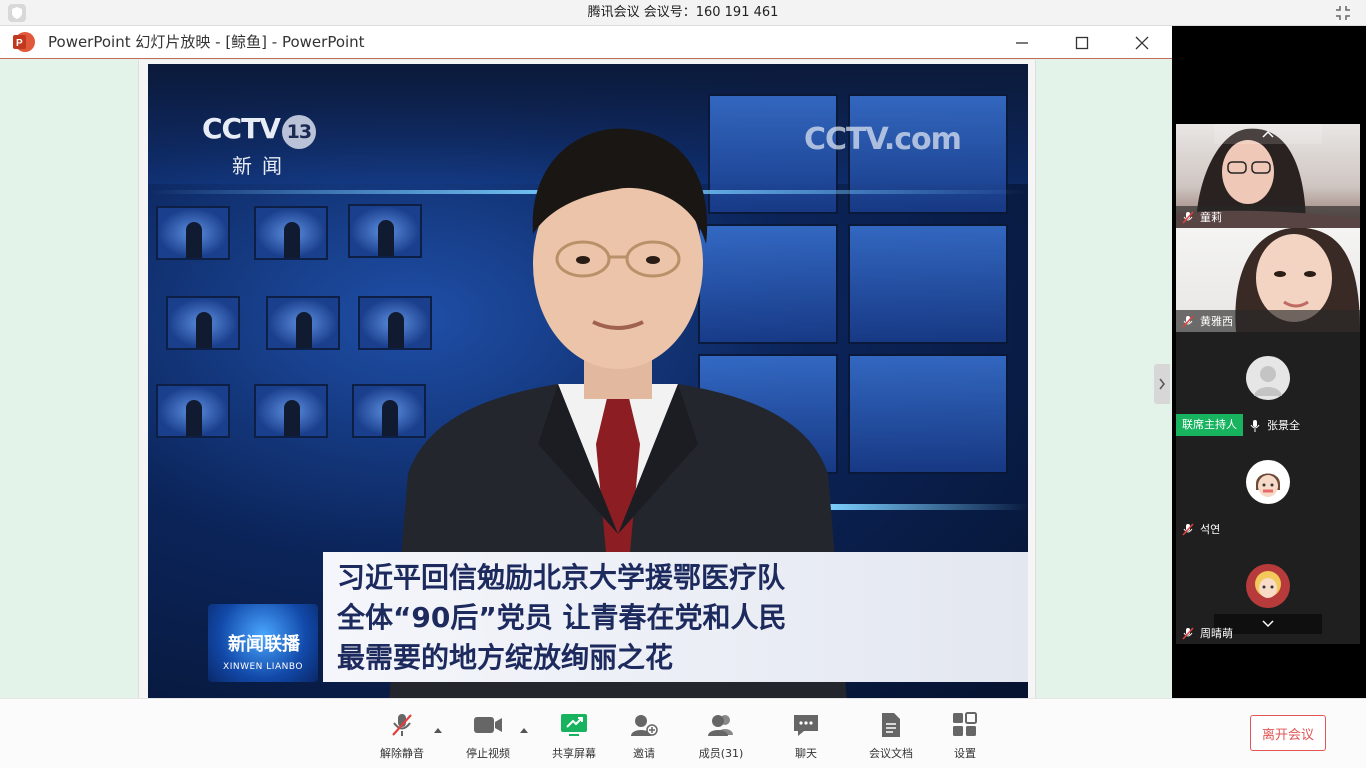  What do you see at coordinates (1268, 381) in the screenshot?
I see `default-avatar-icon` at bounding box center [1268, 381].